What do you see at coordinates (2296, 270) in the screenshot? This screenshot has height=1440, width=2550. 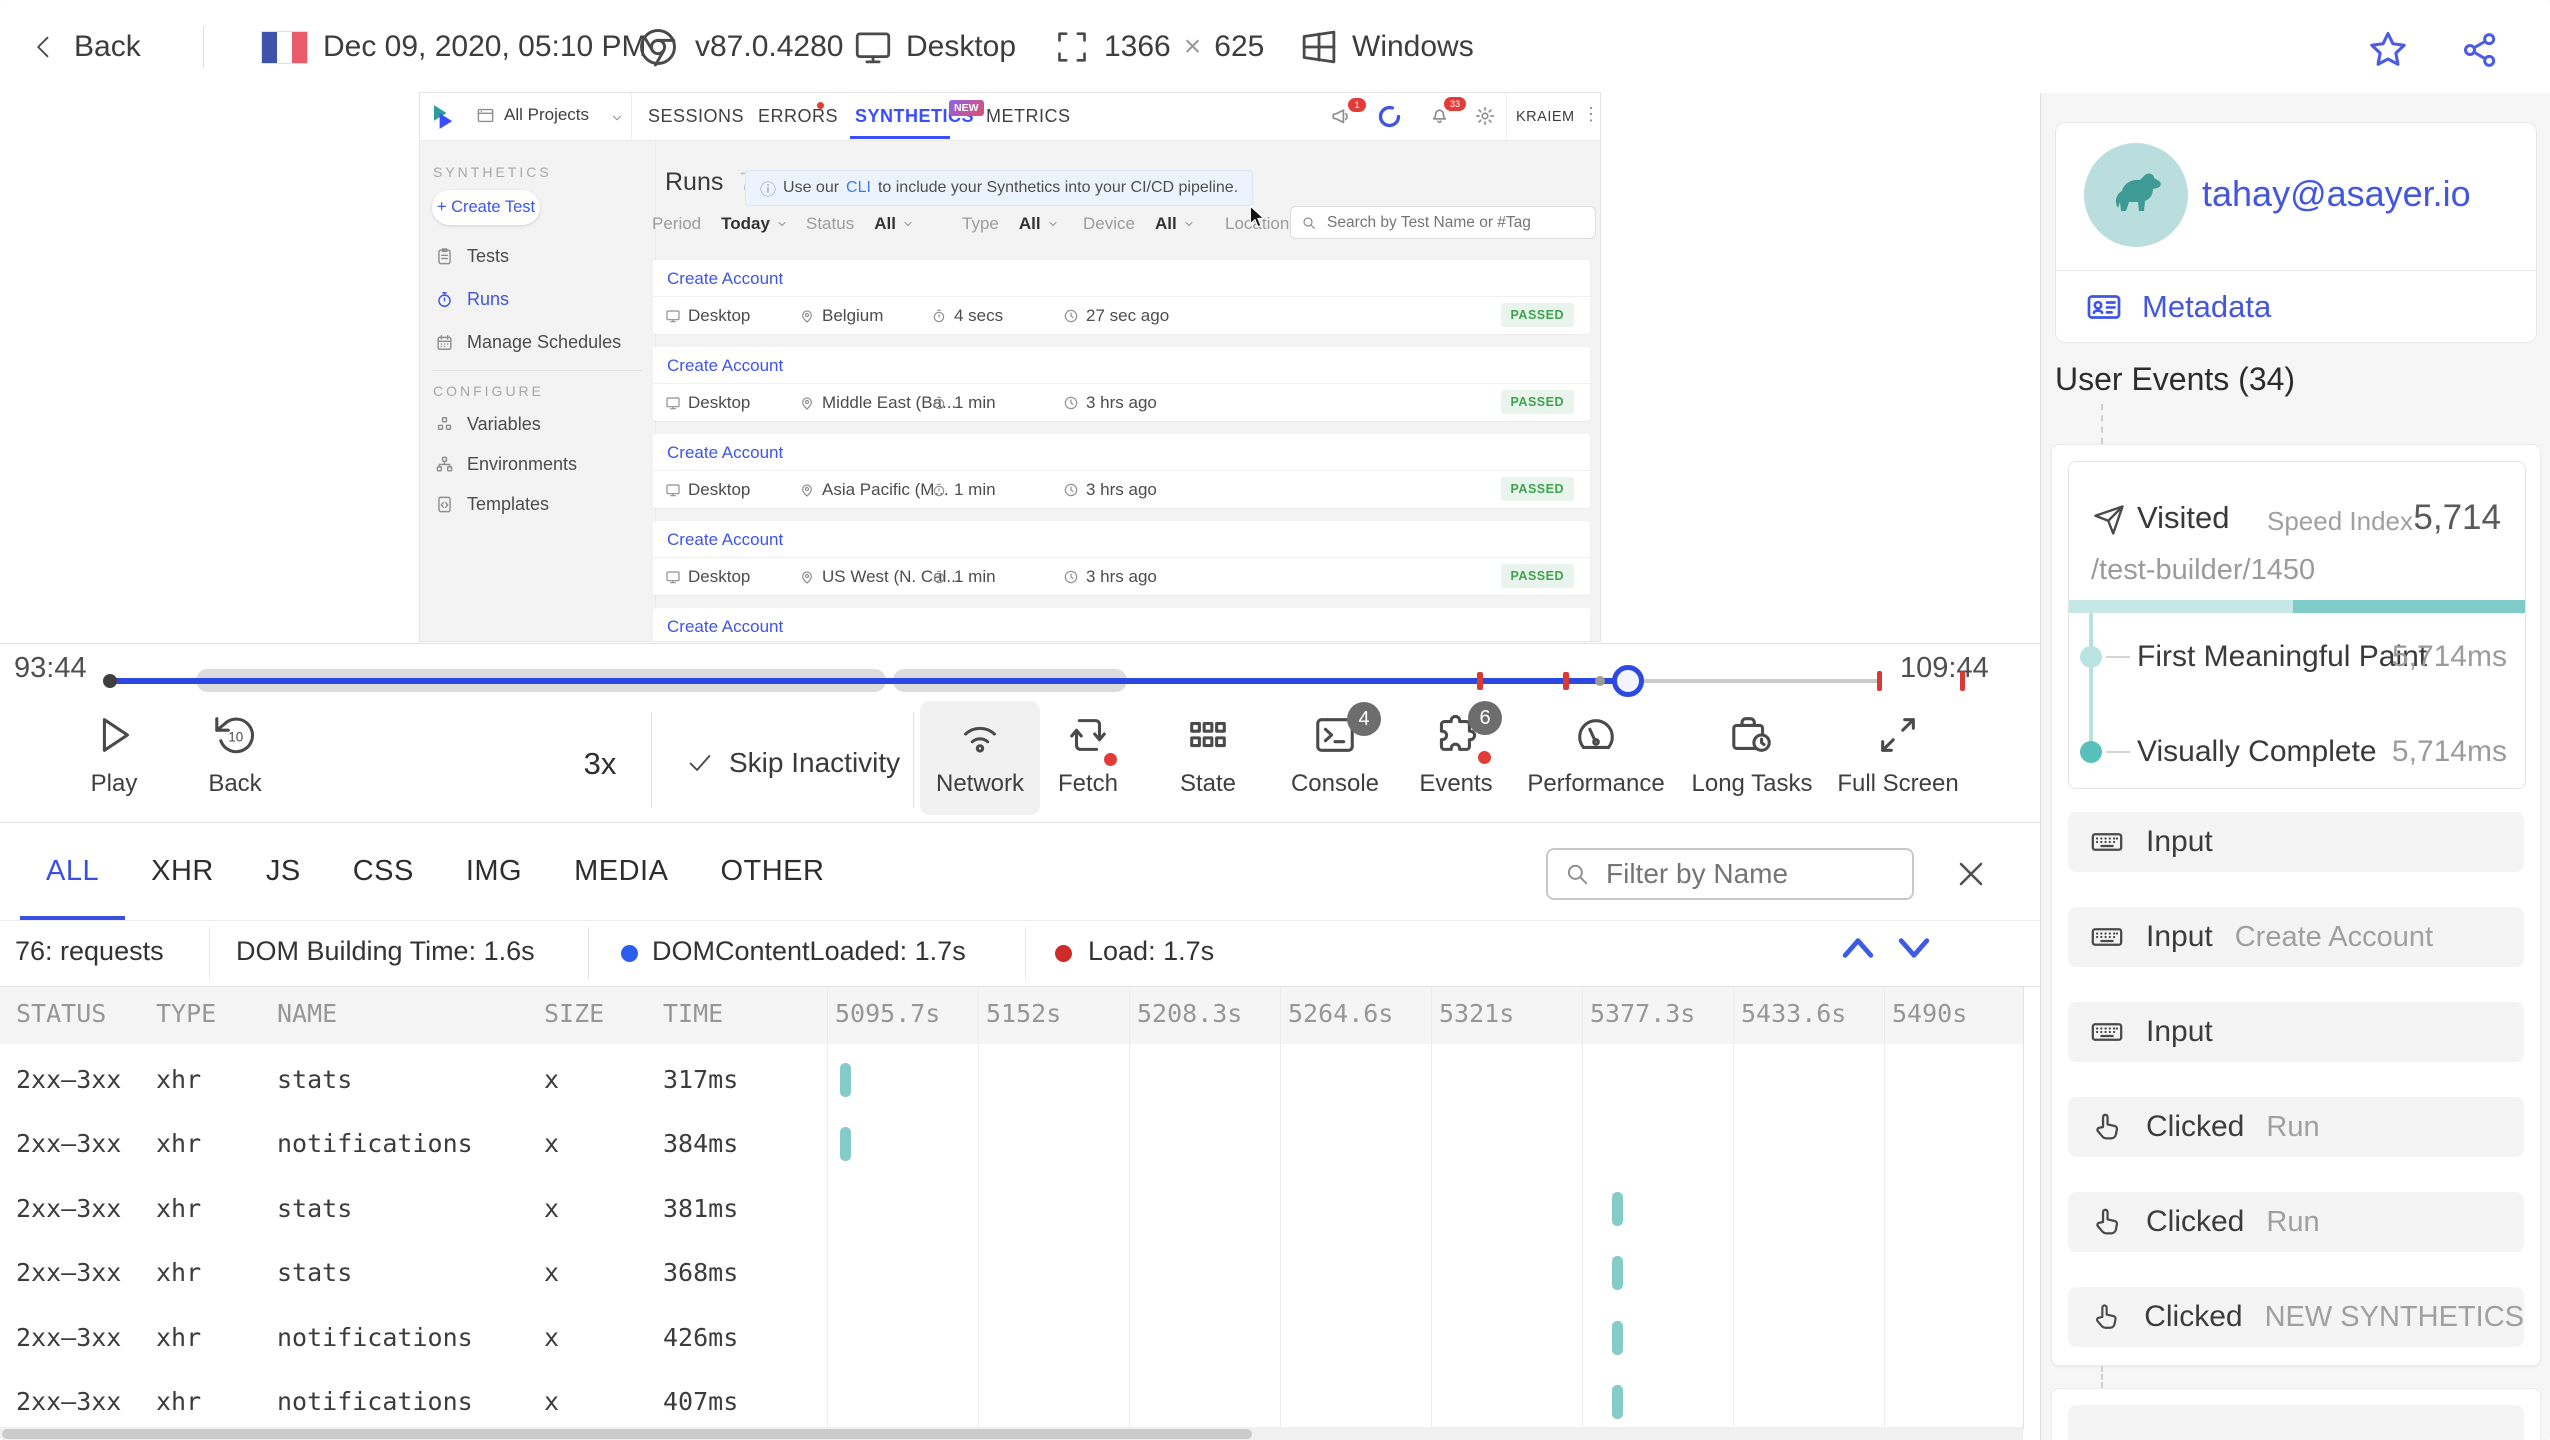 I see `divider` at bounding box center [2296, 270].